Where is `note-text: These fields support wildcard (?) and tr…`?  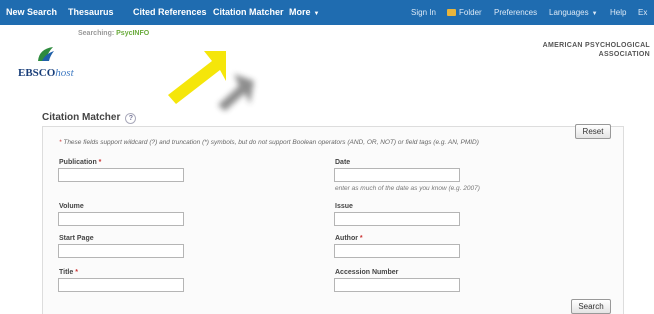 note-text: These fields support wildcard (?) and tr… is located at coordinates (271, 142).